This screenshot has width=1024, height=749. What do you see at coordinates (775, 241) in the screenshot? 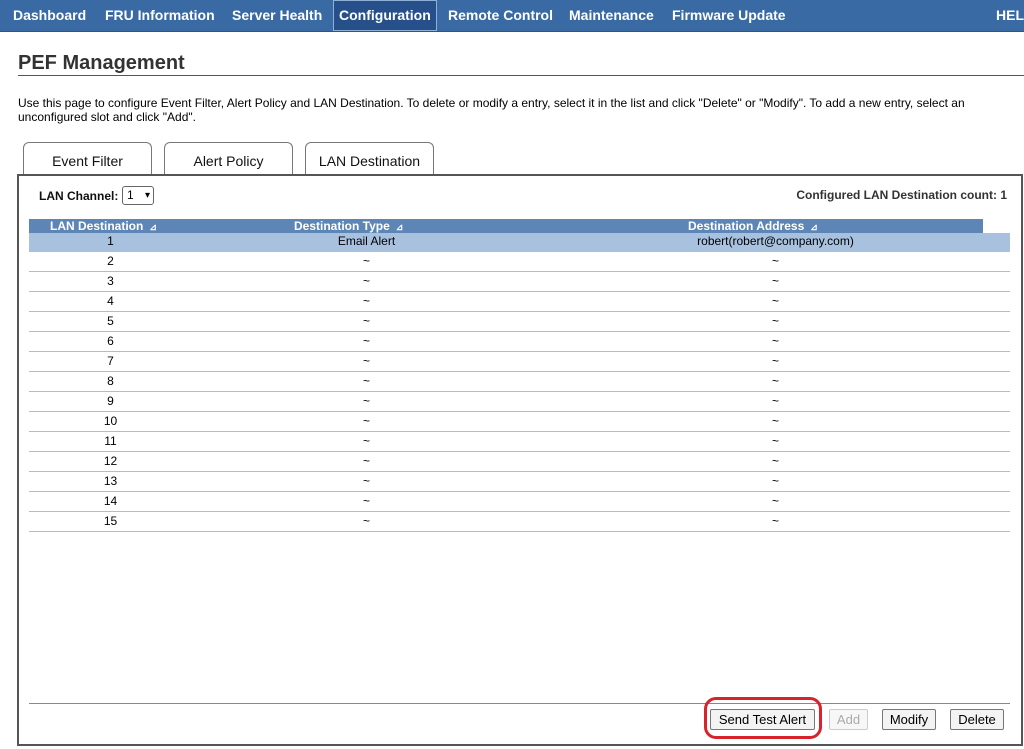
I see `cell-destination-address: robert(robert@company.com)` at bounding box center [775, 241].